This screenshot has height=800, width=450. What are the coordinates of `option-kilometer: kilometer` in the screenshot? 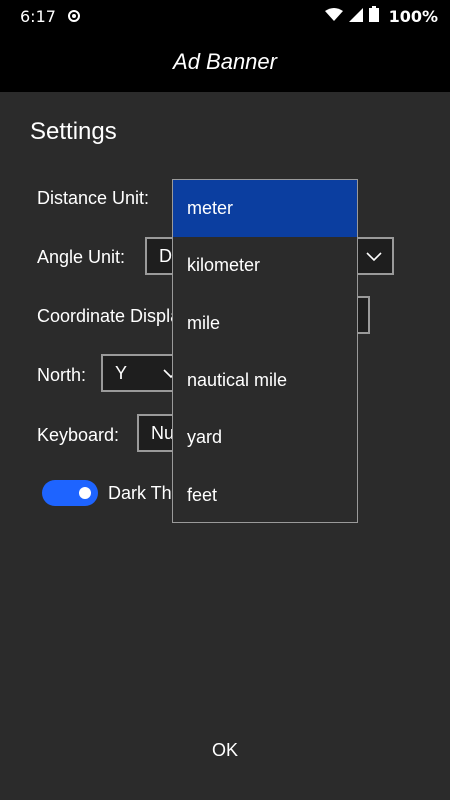 It's located at (265, 265).